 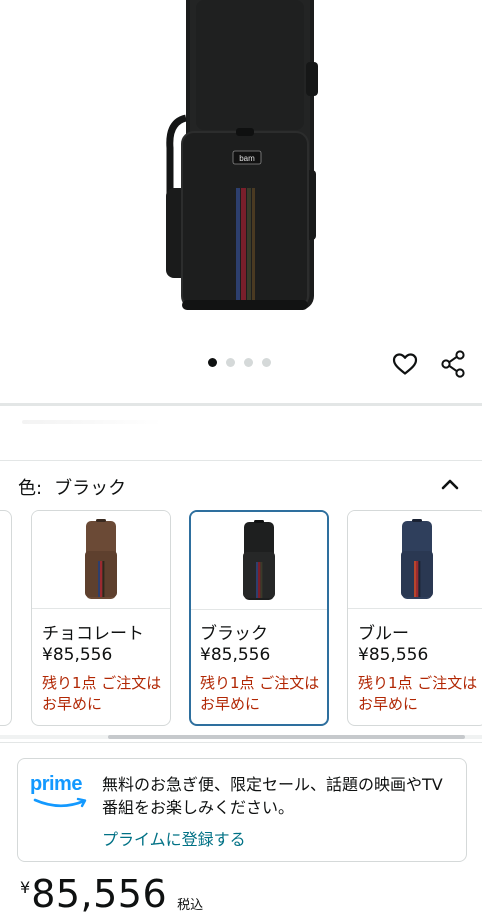 I want to click on collapse-button, so click(x=450, y=484).